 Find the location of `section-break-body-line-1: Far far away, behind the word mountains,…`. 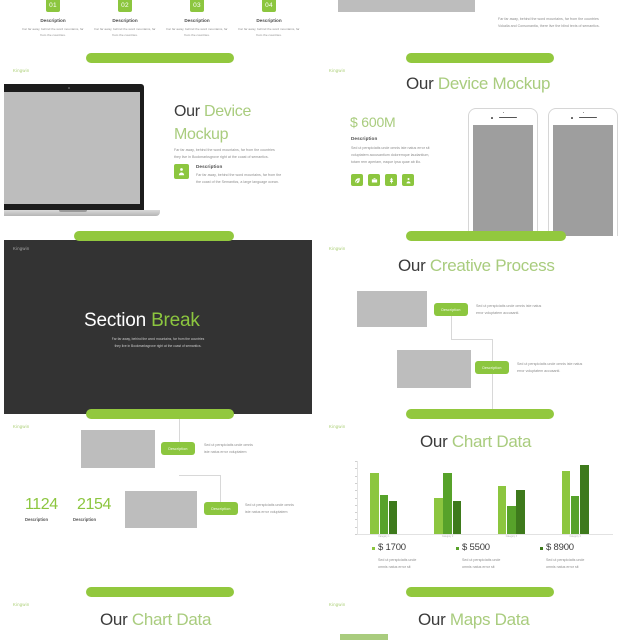

section-break-body-line-1: Far far away, behind the word mountains,… is located at coordinates (158, 339).